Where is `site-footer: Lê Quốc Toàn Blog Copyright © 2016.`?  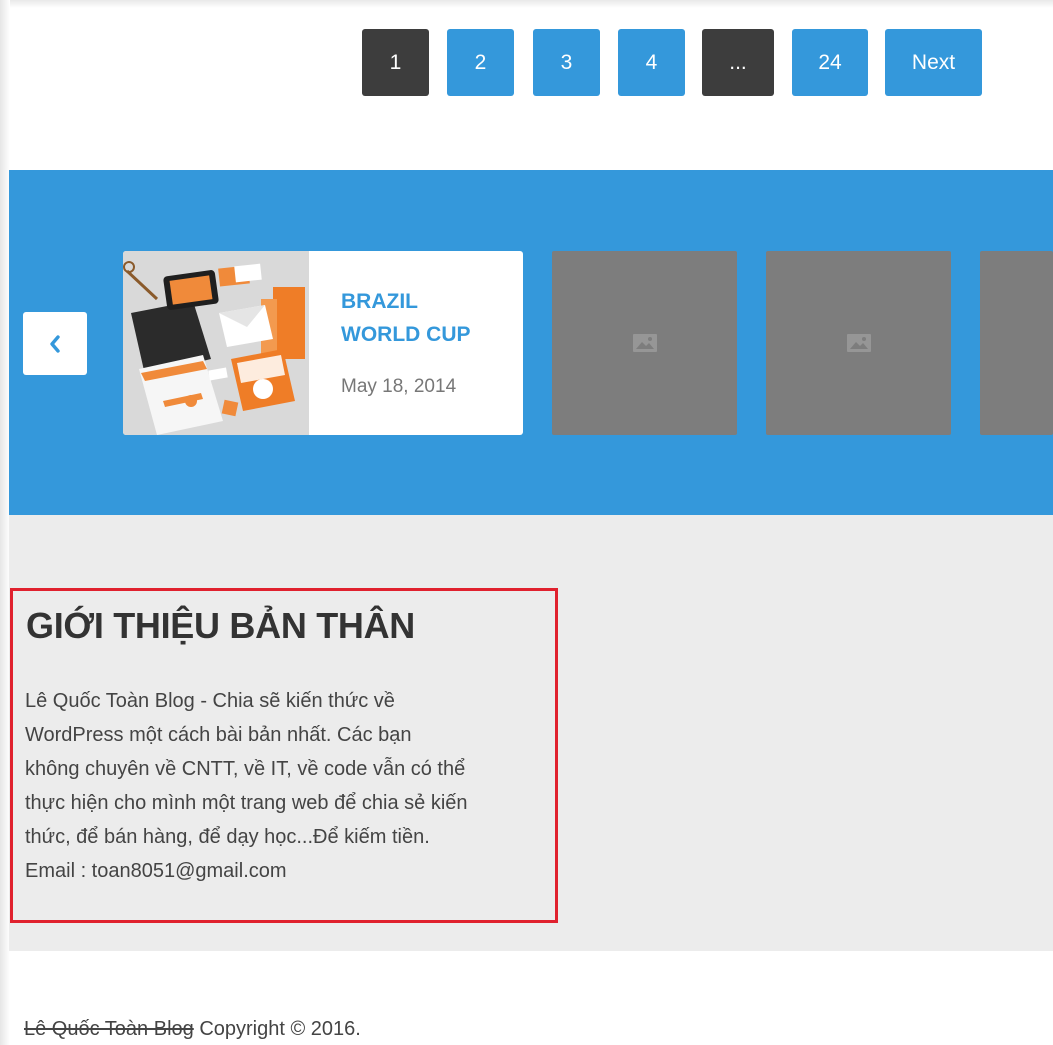 site-footer: Lê Quốc Toàn Blog Copyright © 2016. is located at coordinates (192, 1029).